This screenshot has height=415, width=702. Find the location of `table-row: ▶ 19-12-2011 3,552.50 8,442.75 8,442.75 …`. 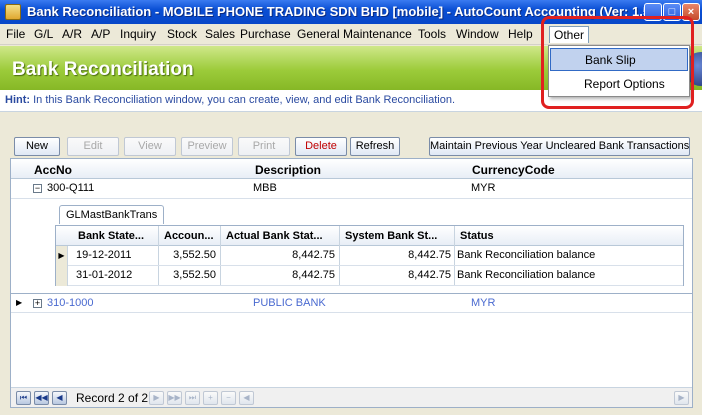

table-row: ▶ 19-12-2011 3,552.50 8,442.75 8,442.75 … is located at coordinates (369, 256).